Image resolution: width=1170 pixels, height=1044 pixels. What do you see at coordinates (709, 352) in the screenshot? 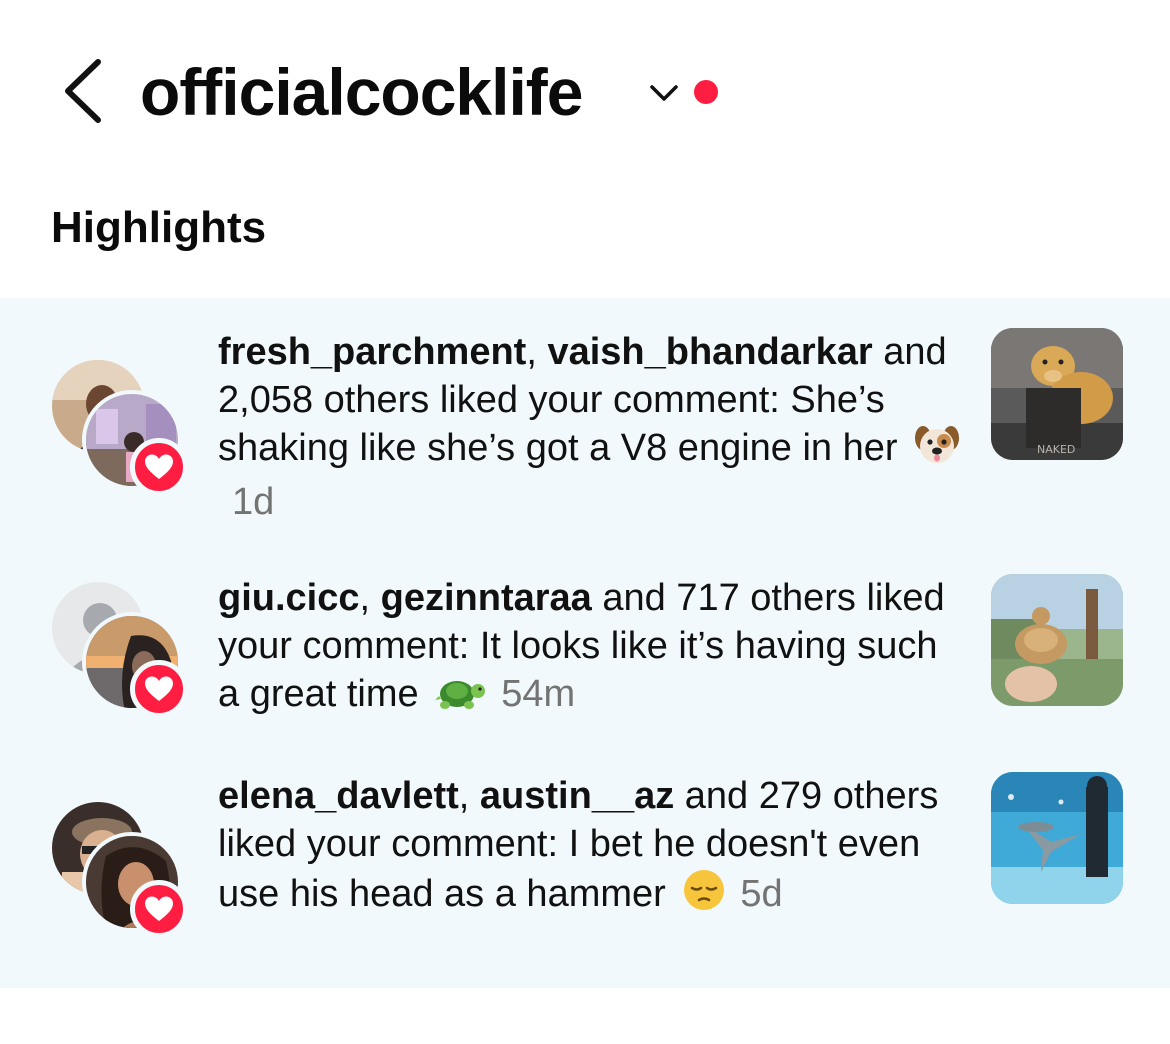
I see `username-link: vaish_bhandarkar` at bounding box center [709, 352].